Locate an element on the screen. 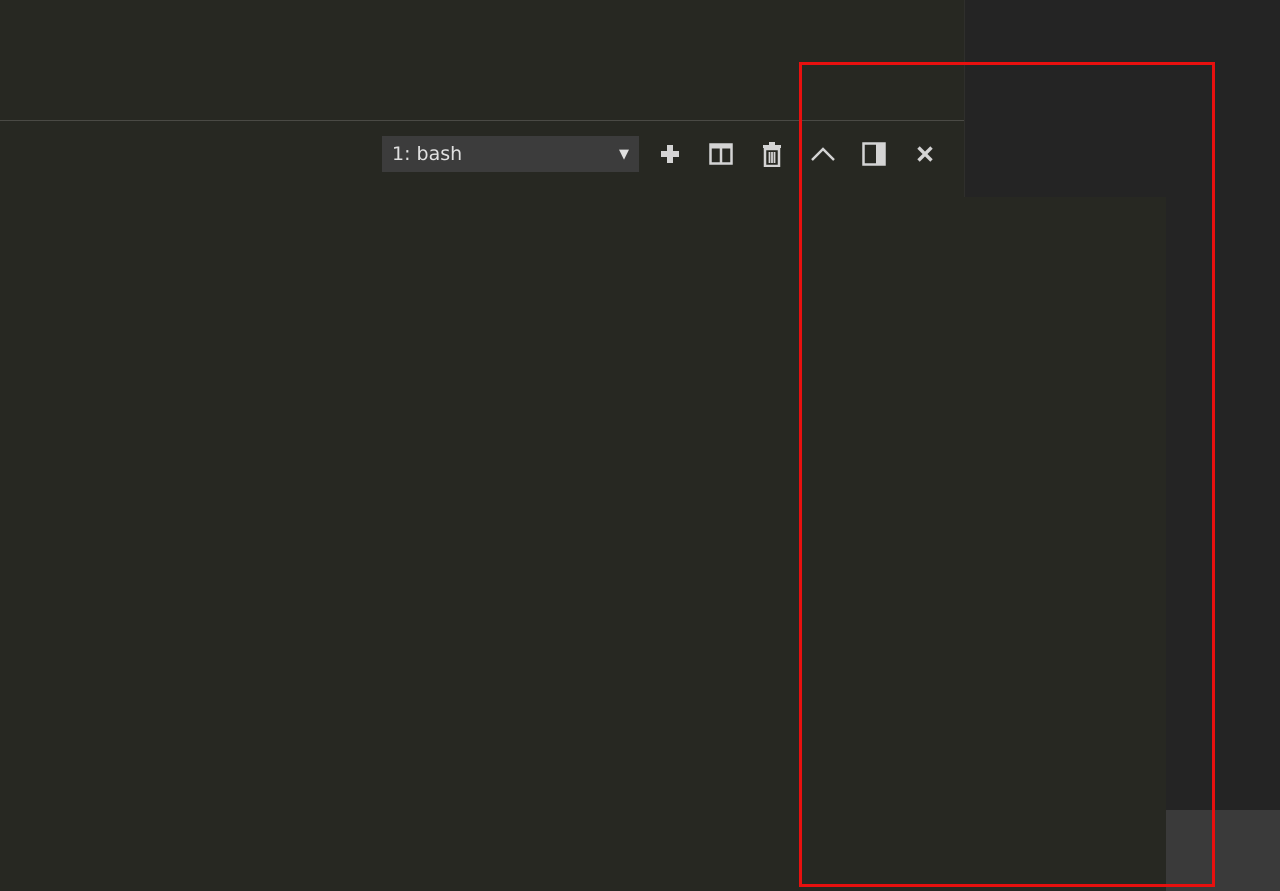 Image resolution: width=1280 pixels, height=891 pixels. chevron-up-icon is located at coordinates (823, 154).